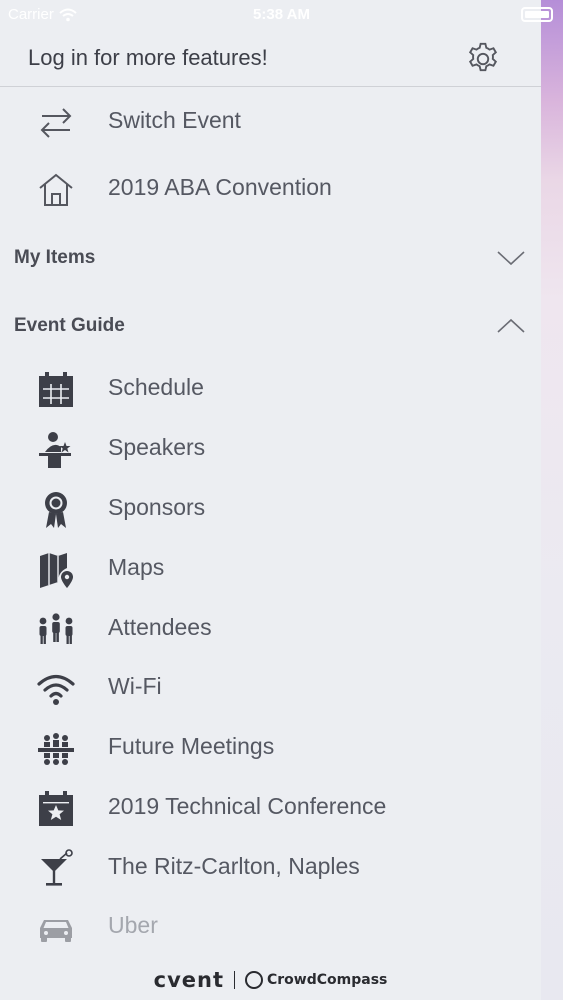 This screenshot has width=563, height=1000. What do you see at coordinates (56, 570) in the screenshot?
I see `map-pin-icon` at bounding box center [56, 570].